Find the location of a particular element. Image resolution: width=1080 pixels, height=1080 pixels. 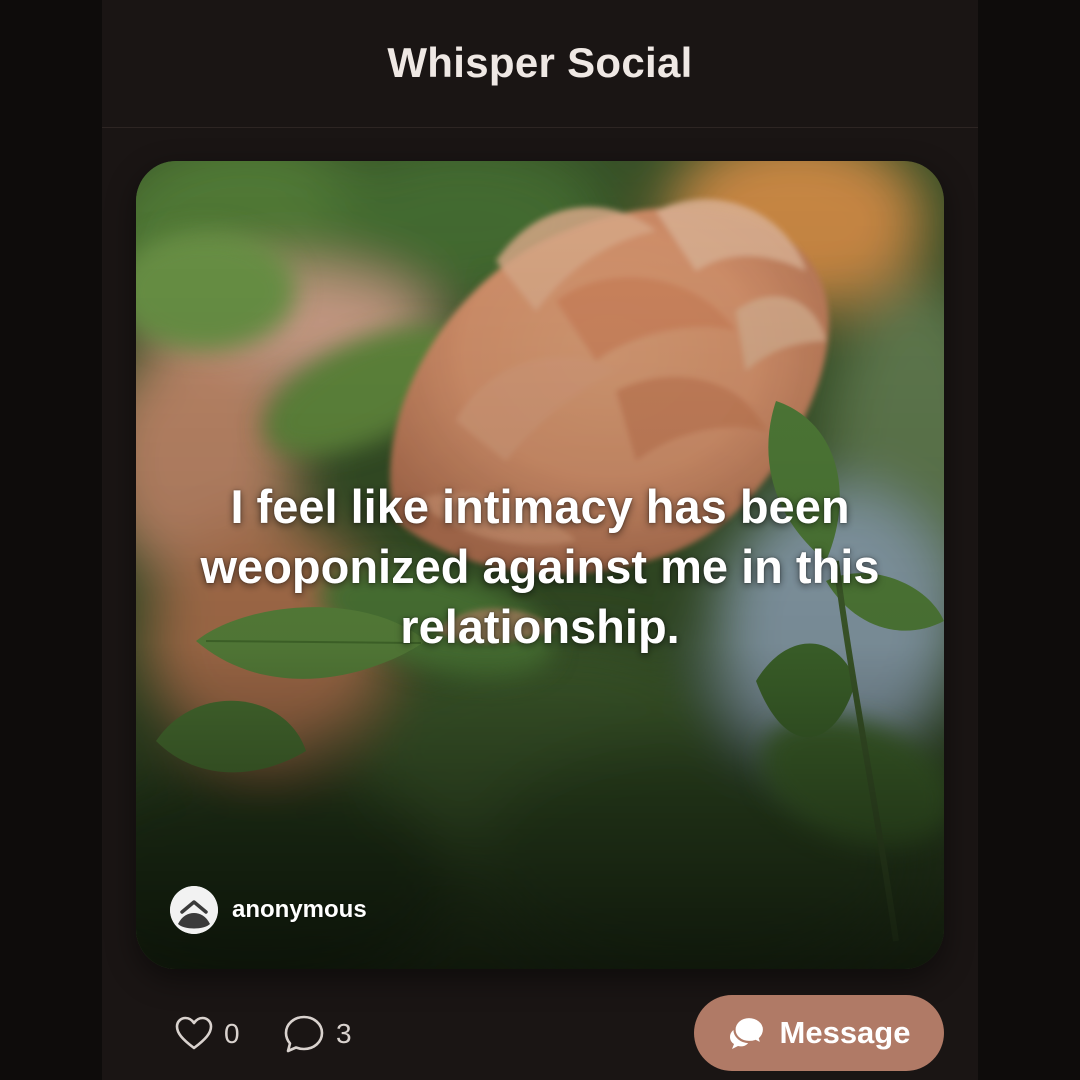

comment-count: 3 is located at coordinates (344, 1033).